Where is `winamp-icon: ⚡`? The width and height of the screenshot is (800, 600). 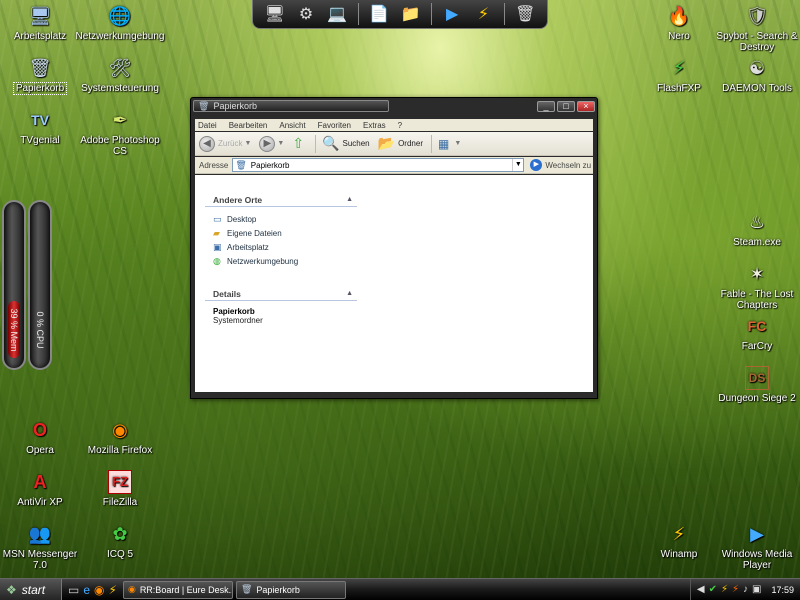 winamp-icon: ⚡ is located at coordinates (679, 534).